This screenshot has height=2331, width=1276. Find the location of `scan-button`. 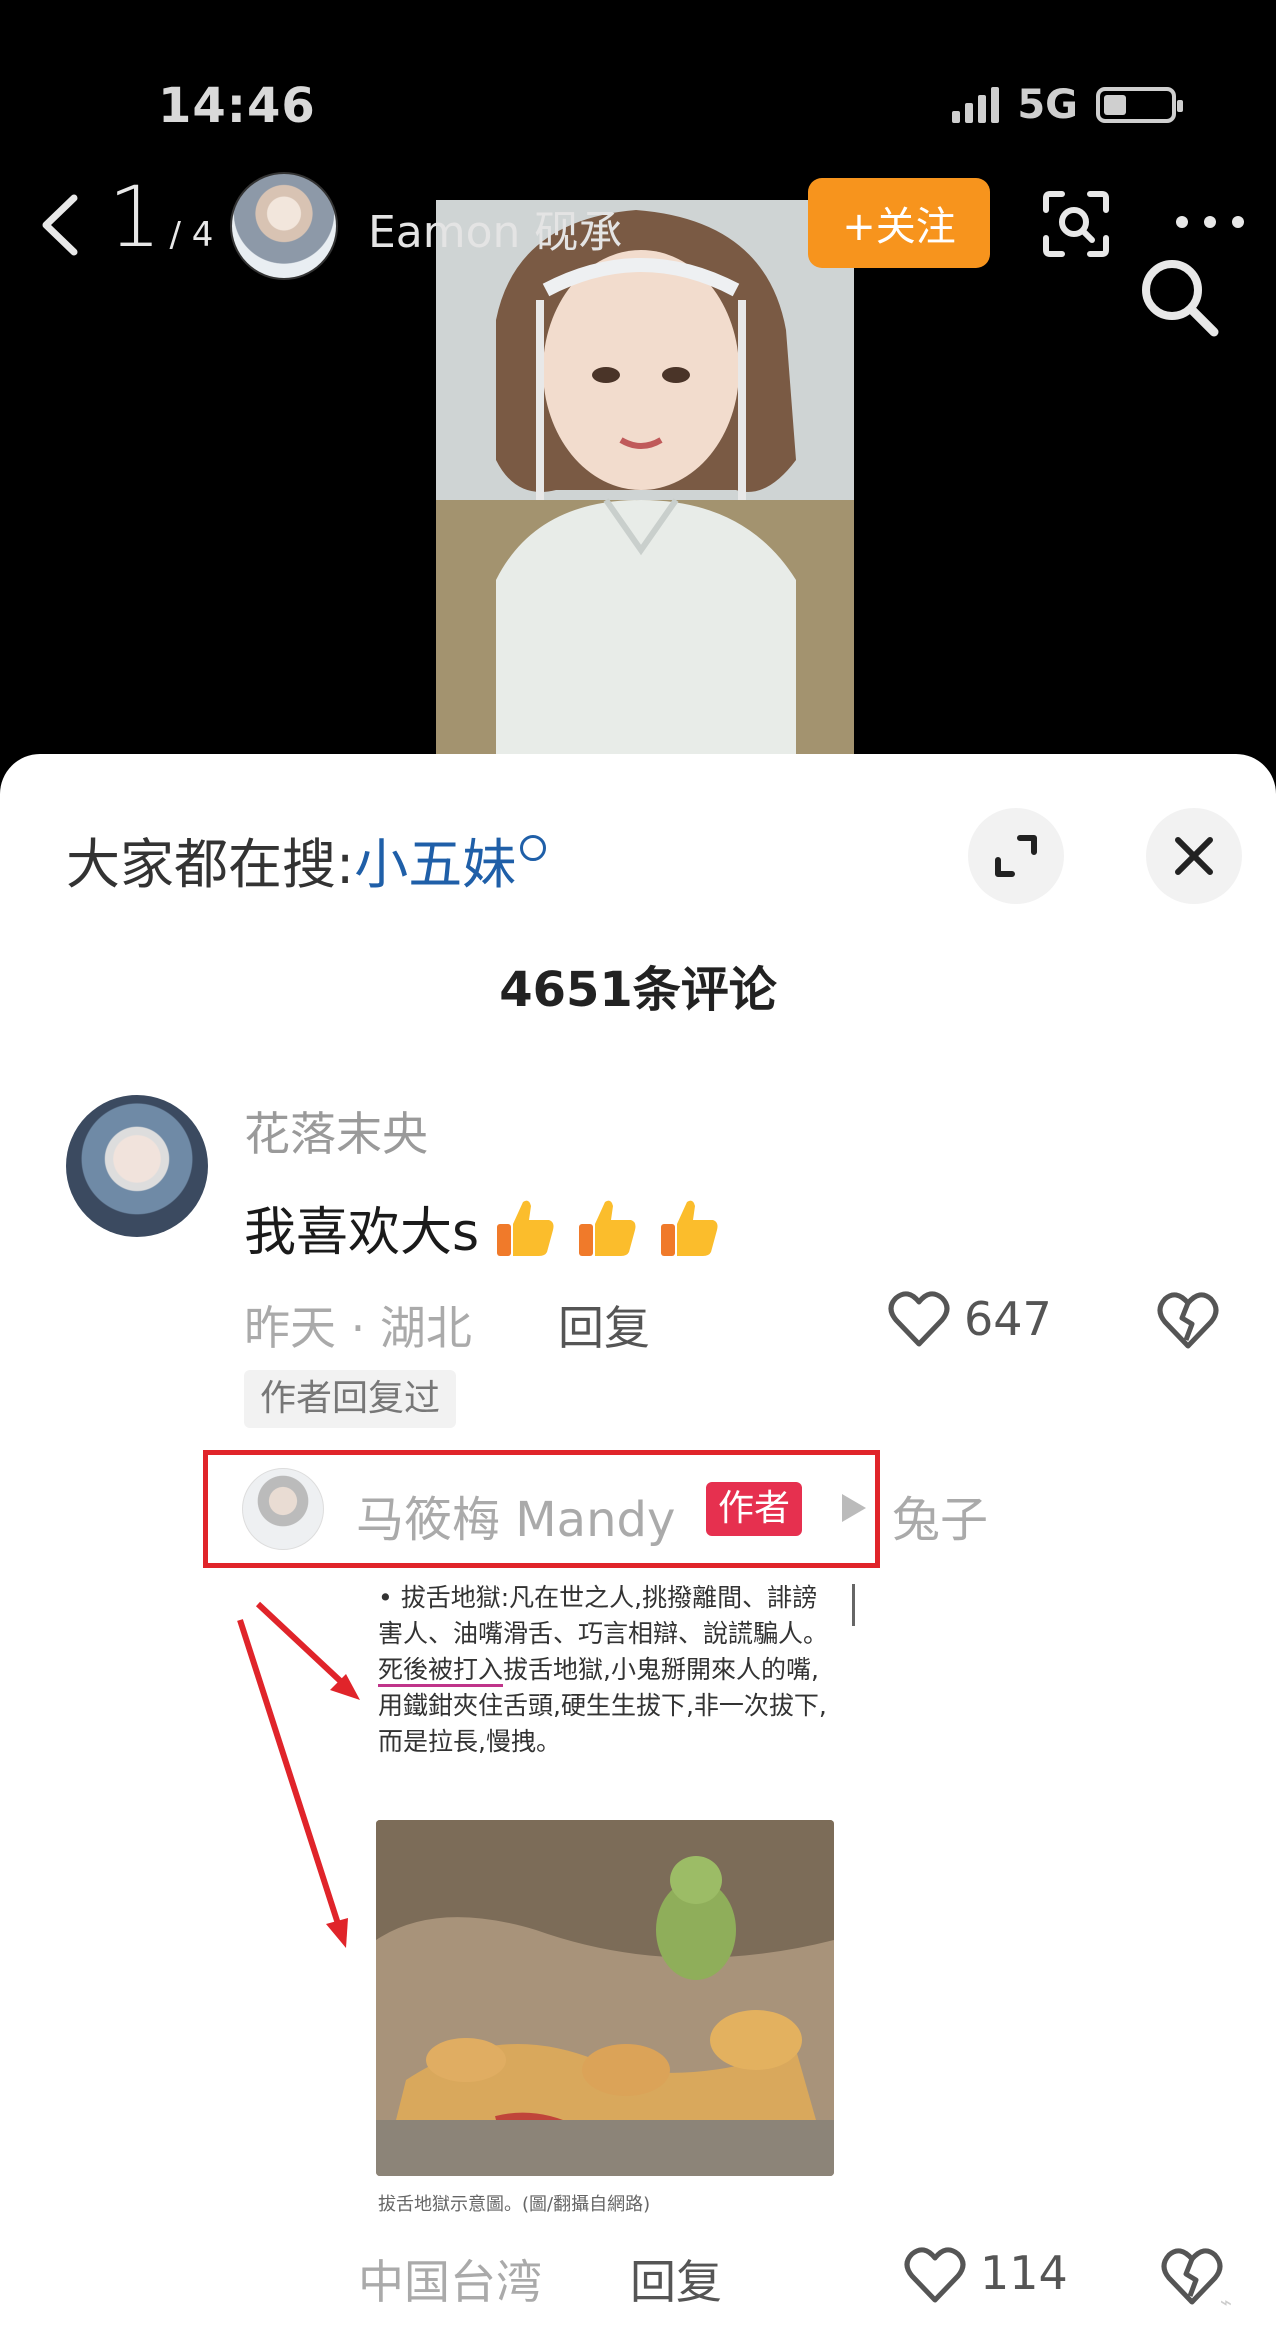

scan-button is located at coordinates (1076, 224).